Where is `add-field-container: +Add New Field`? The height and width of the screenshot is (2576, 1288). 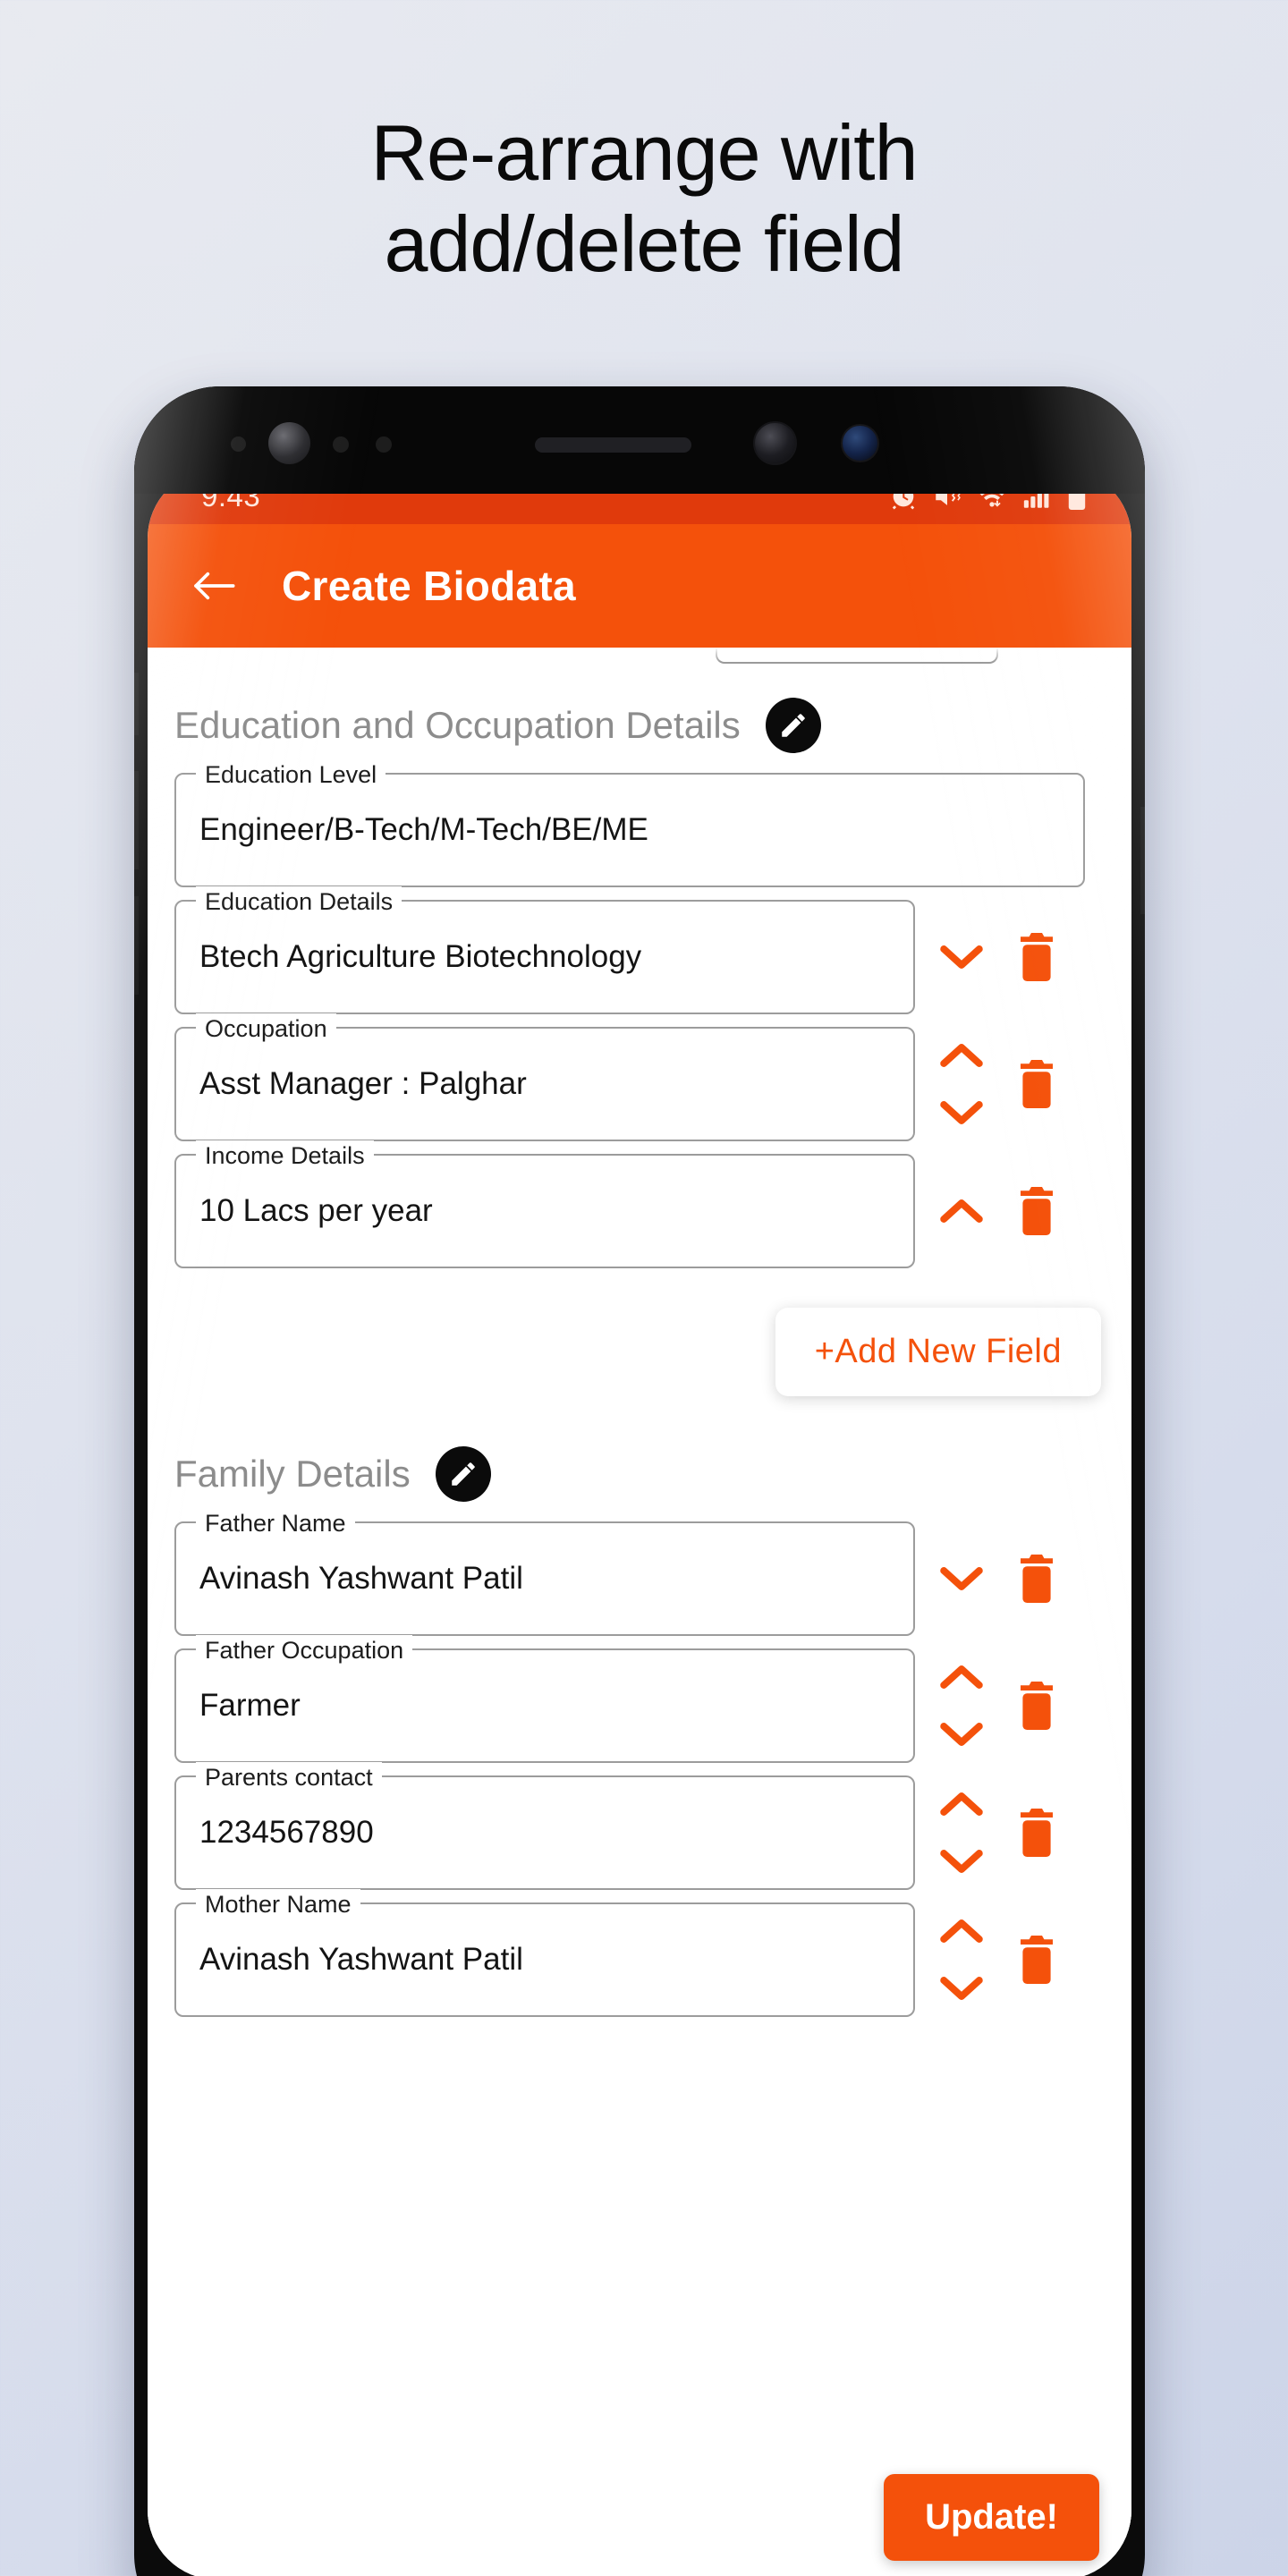
add-field-container: +Add New Field is located at coordinates (639, 1338).